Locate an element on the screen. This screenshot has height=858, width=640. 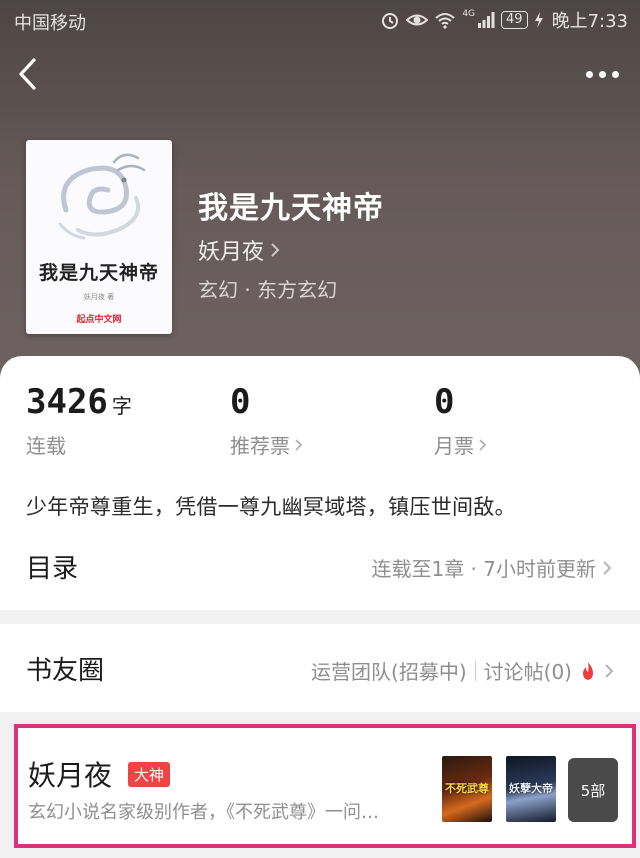
cover-title: 我是九天神帝 is located at coordinates (98, 273).